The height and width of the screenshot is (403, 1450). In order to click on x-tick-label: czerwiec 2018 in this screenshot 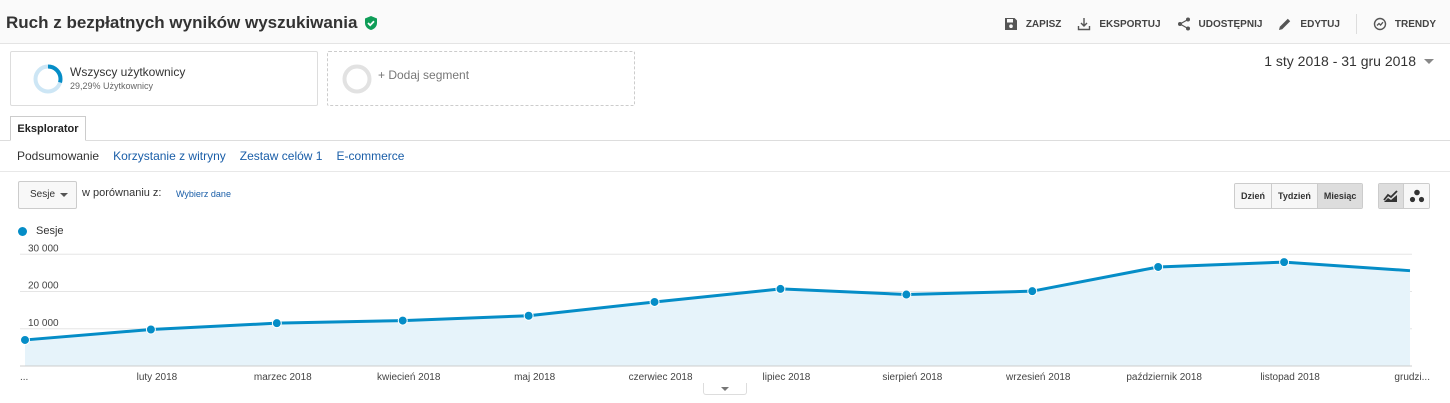, I will do `click(661, 377)`.